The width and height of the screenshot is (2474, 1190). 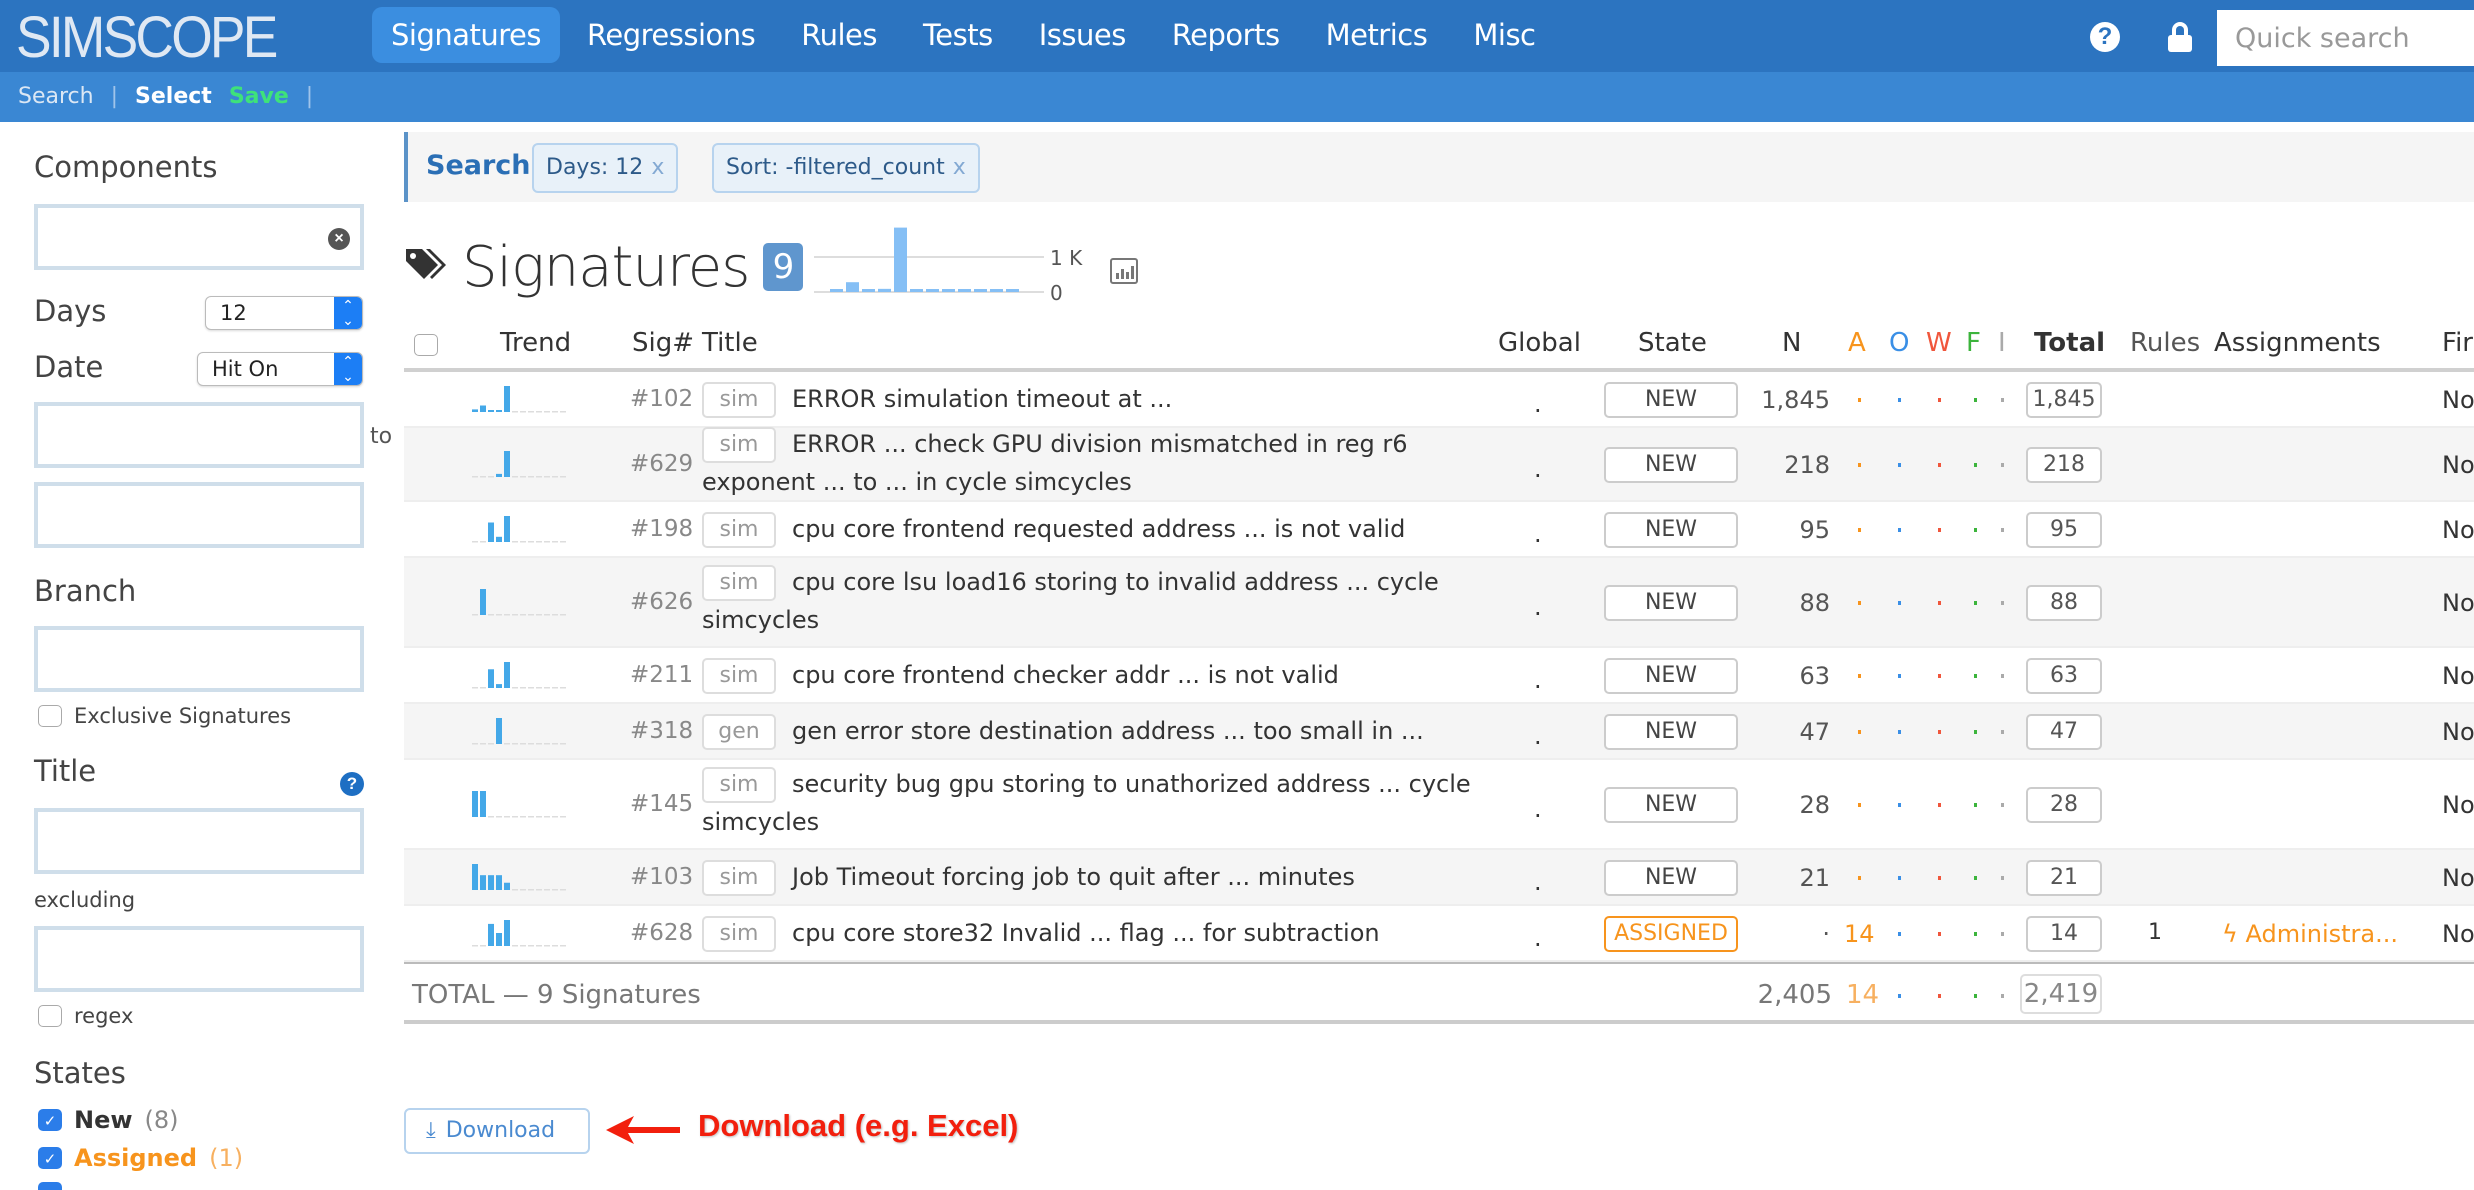 I want to click on col-trend: Trend, so click(x=535, y=343).